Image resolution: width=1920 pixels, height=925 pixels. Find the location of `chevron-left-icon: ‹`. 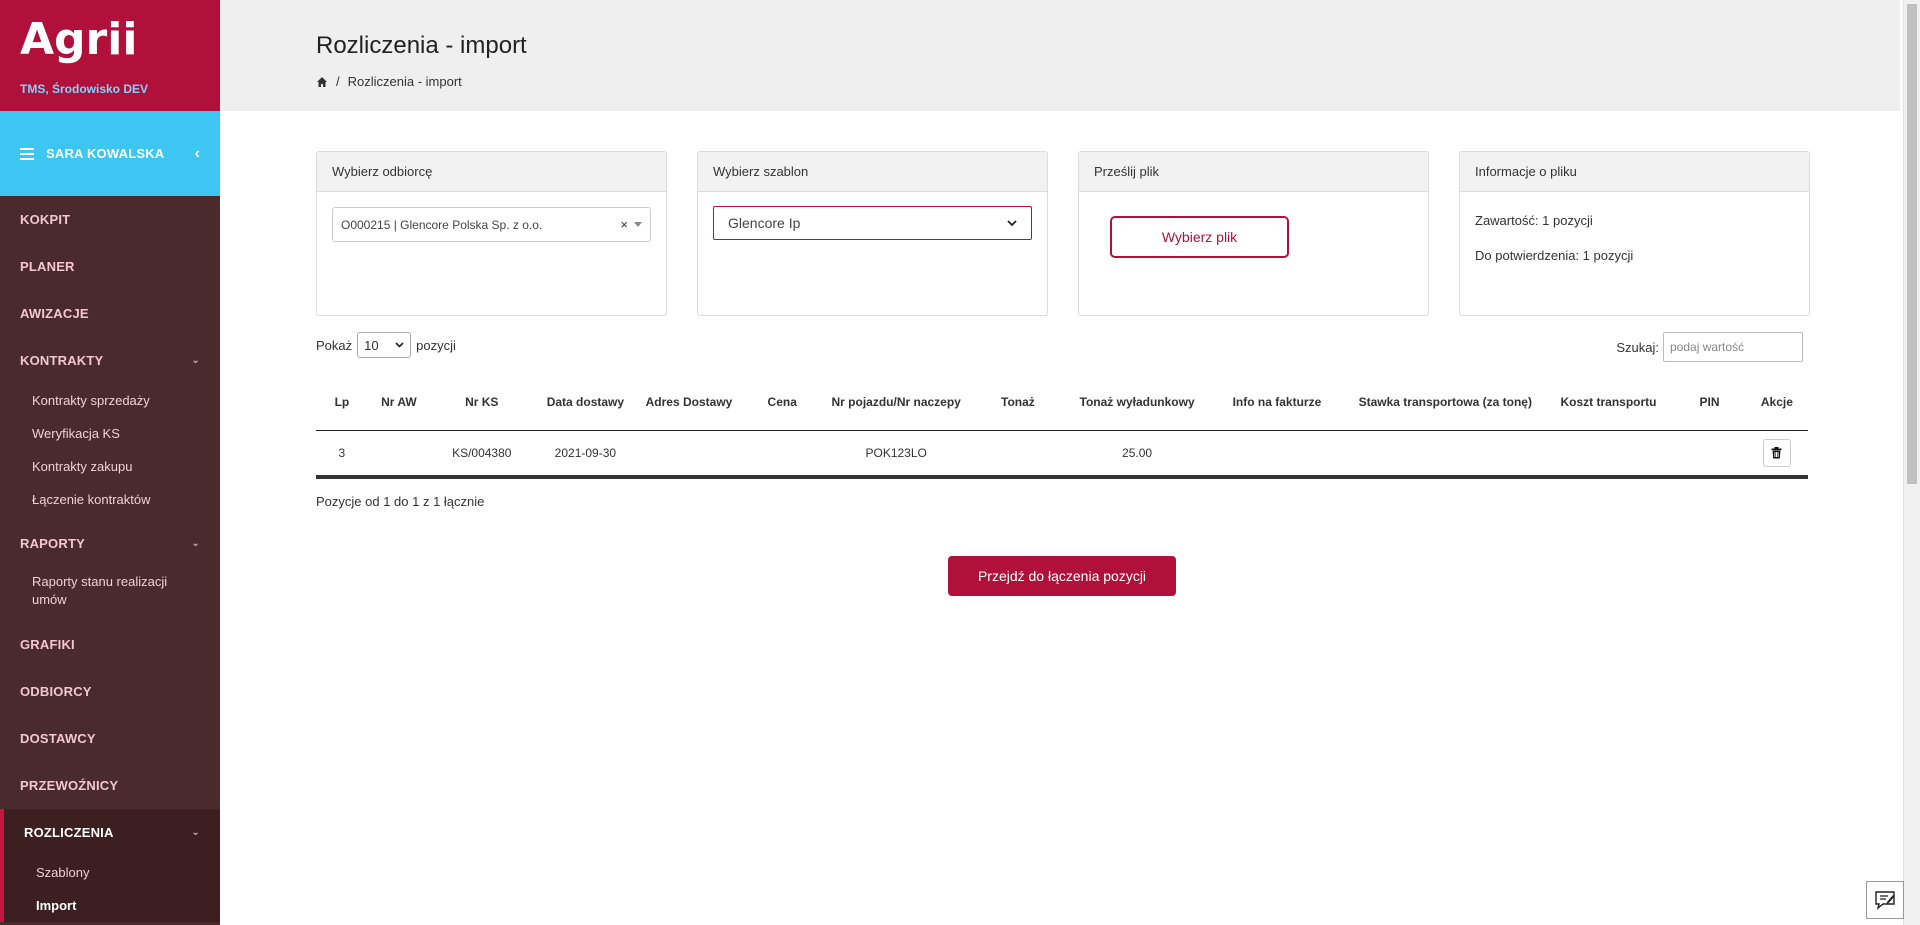

chevron-left-icon: ‹ is located at coordinates (197, 154).